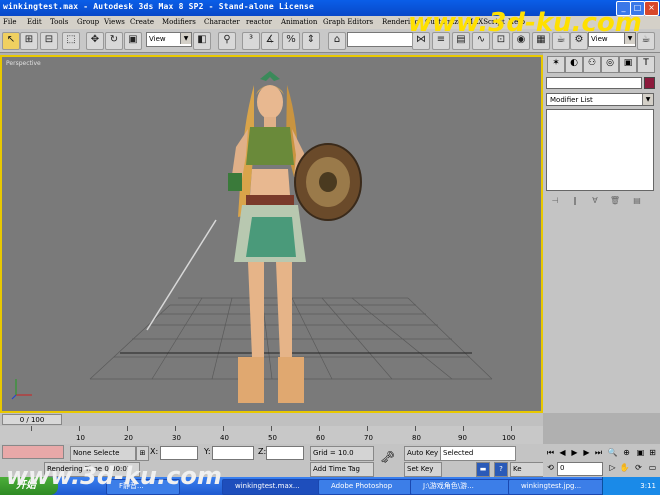 Image resolution: width=660 pixels, height=495 pixels. What do you see at coordinates (142, 453) in the screenshot?
I see `lock-selection-icon: ⊞` at bounding box center [142, 453].